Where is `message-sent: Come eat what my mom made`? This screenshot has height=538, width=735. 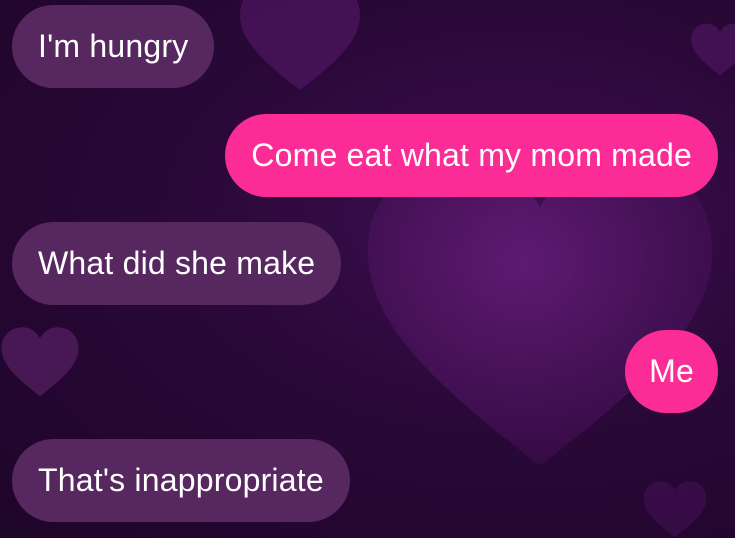
message-sent: Come eat what my mom made is located at coordinates (471, 155).